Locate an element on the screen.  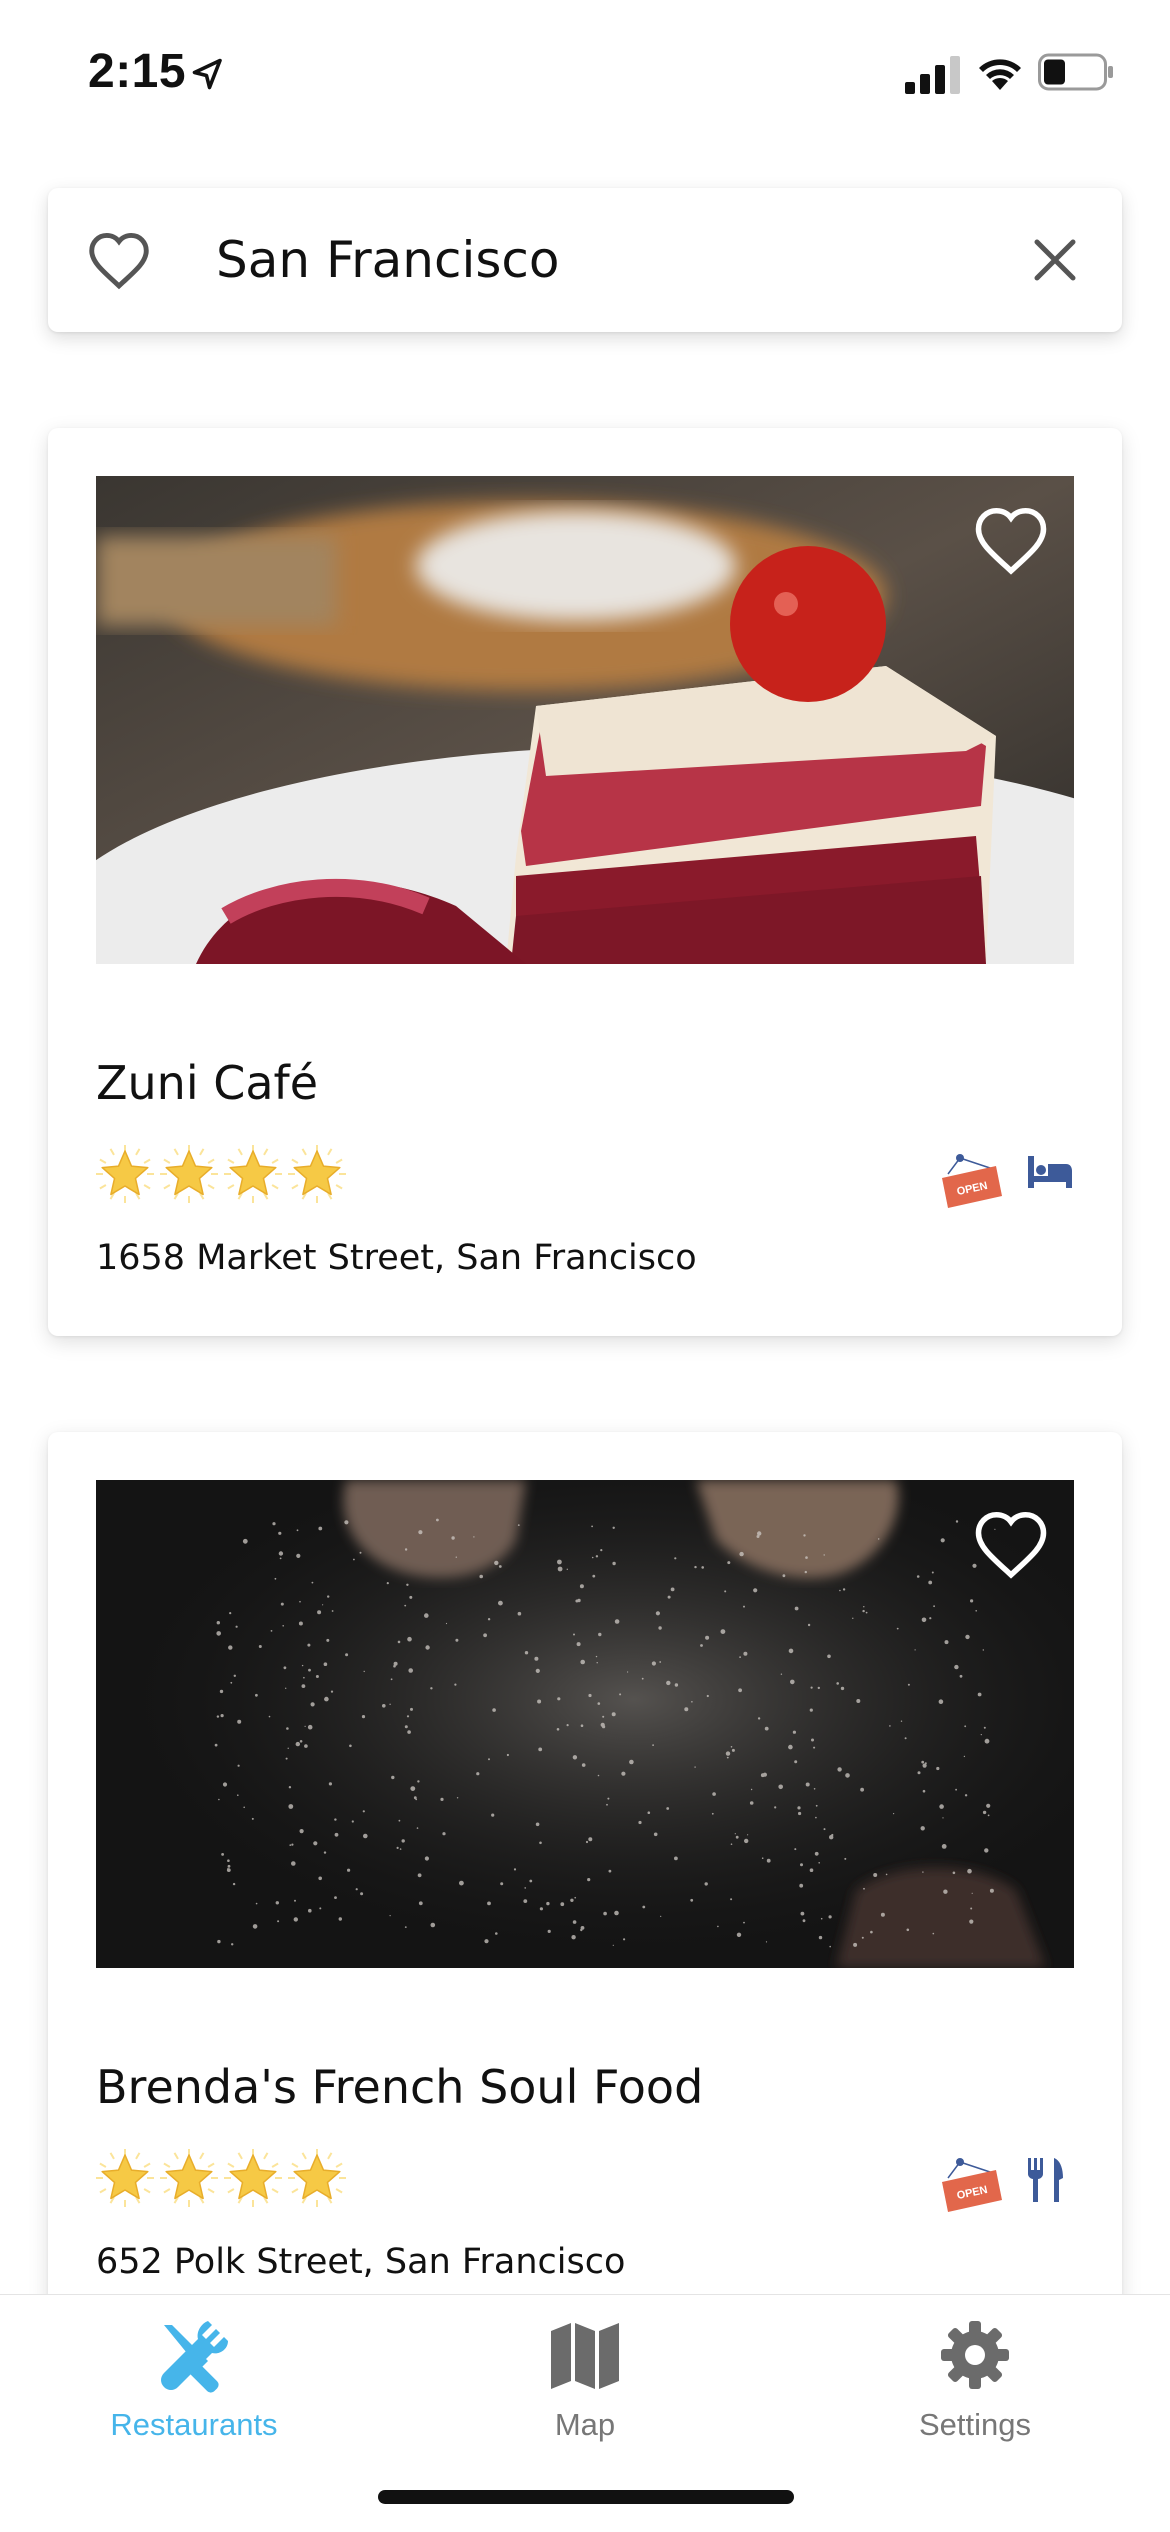
restaurant-name: Brenda's French Soul Food is located at coordinates (400, 2087).